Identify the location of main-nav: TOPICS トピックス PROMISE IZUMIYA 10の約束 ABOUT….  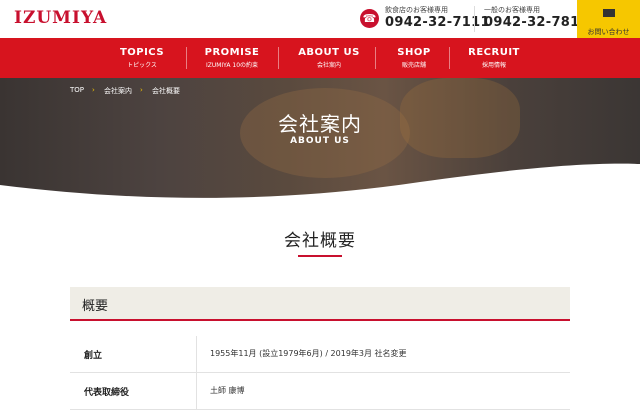
(320, 58).